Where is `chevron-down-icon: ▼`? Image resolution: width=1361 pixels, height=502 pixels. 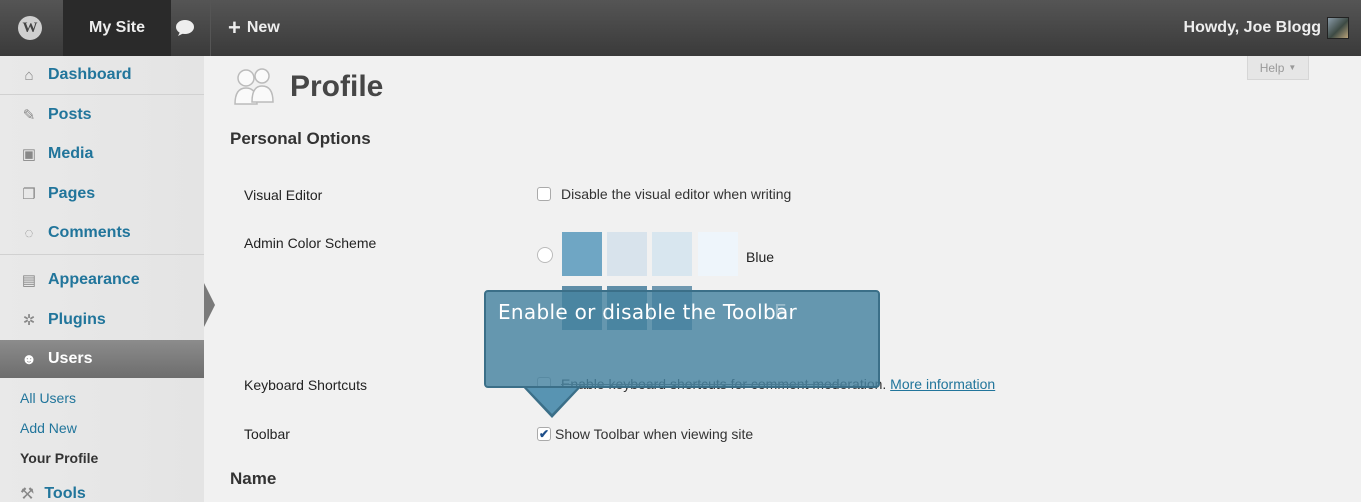
chevron-down-icon: ▼ is located at coordinates (1292, 67).